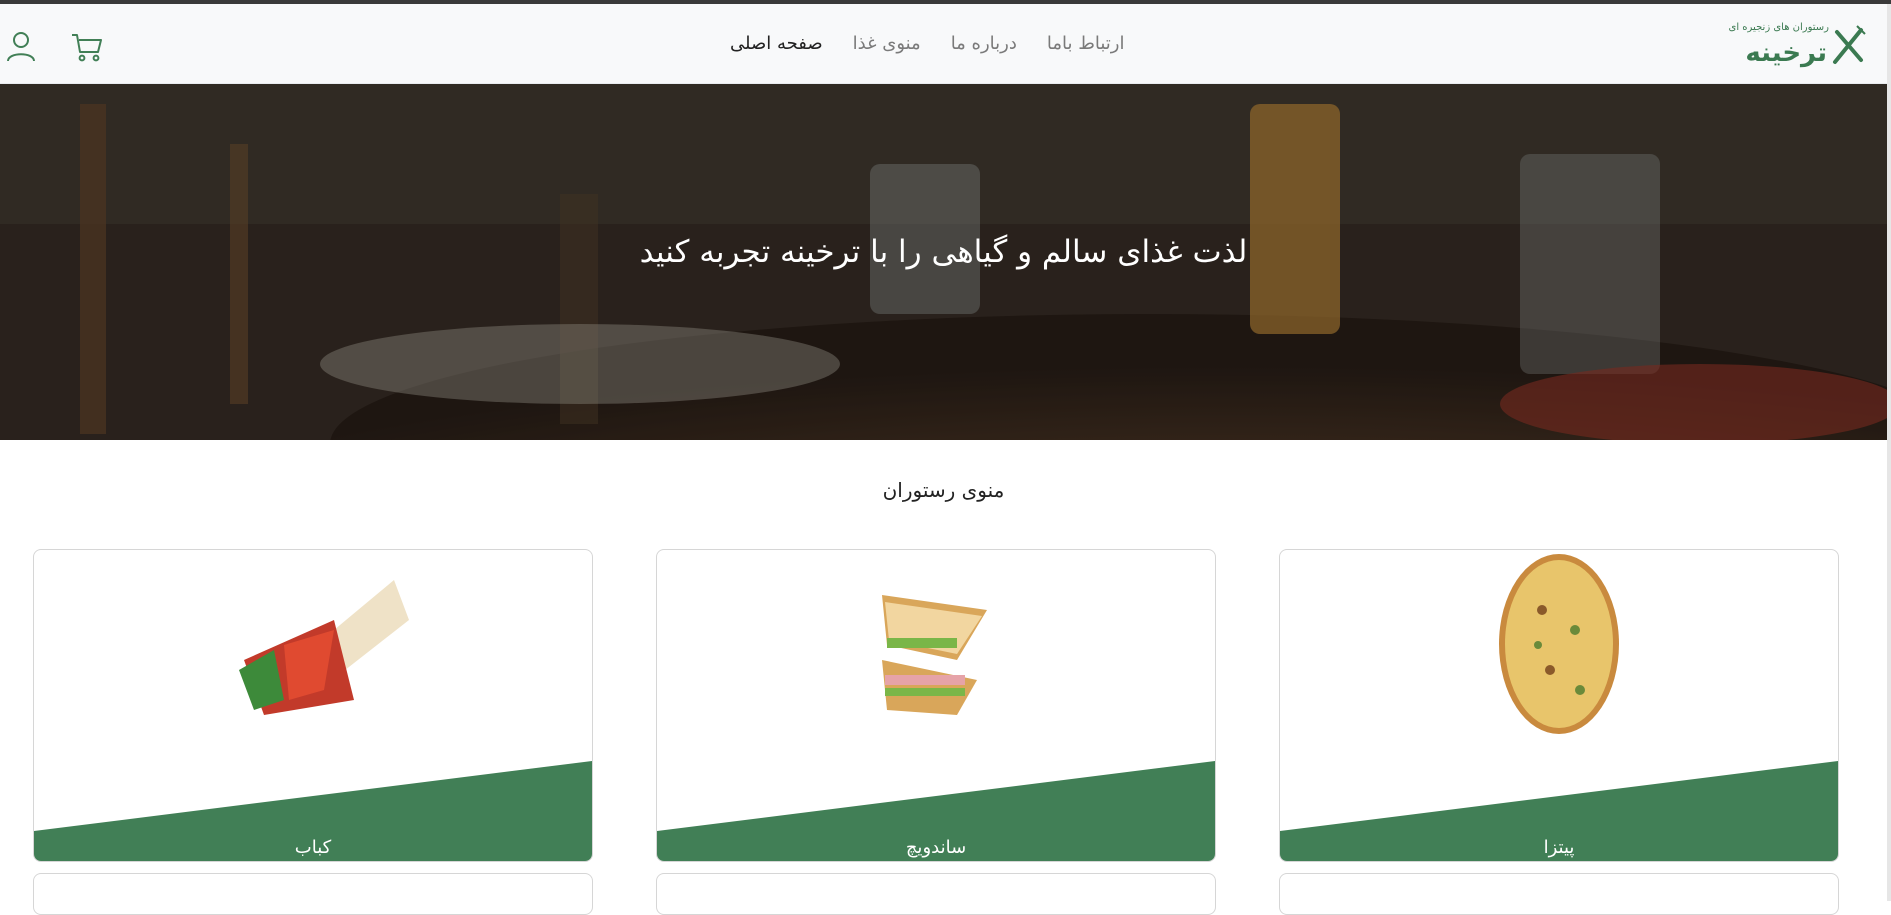 The height and width of the screenshot is (915, 1891). Describe the element at coordinates (1559, 847) in the screenshot. I see `card-label: پیتزا` at that location.